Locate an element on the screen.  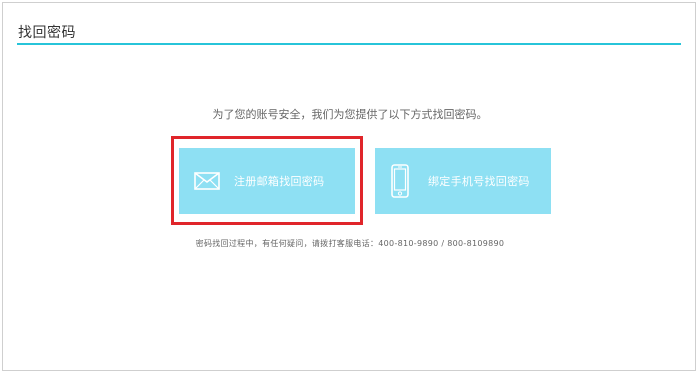
email-recovery-label: 注册邮箱找回密码 is located at coordinates (279, 181).